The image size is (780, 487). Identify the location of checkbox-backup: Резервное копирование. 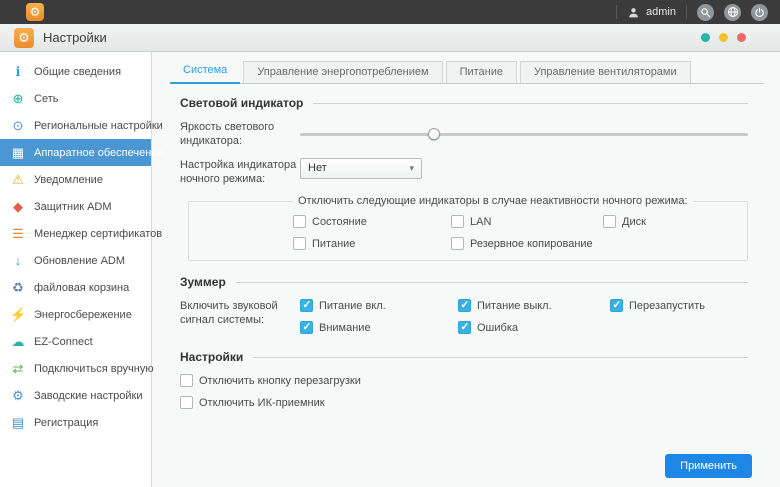
(527, 244).